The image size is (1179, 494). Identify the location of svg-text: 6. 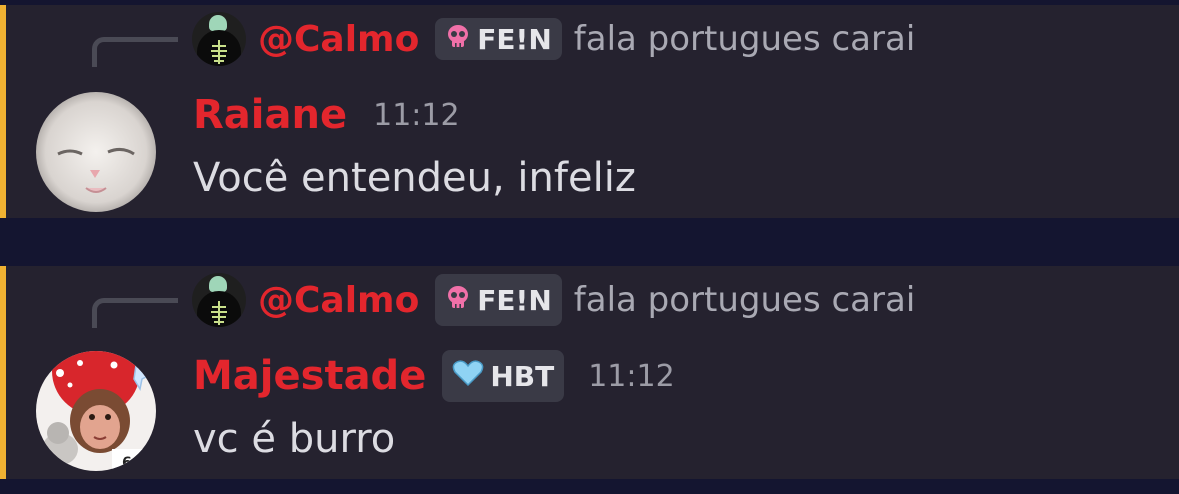
(127, 463).